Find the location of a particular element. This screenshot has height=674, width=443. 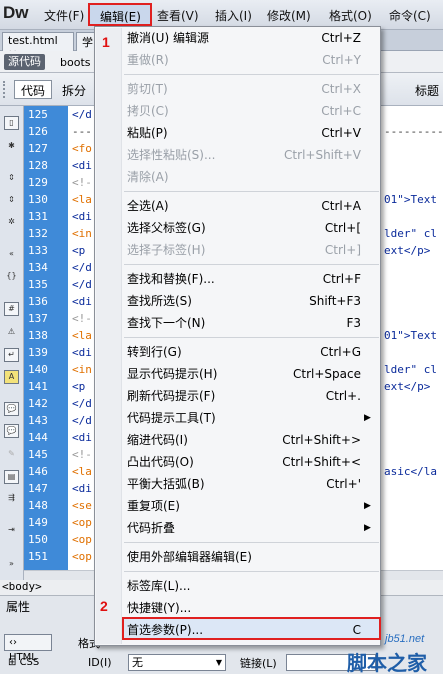

line-number: 135 is located at coordinates (38, 284).